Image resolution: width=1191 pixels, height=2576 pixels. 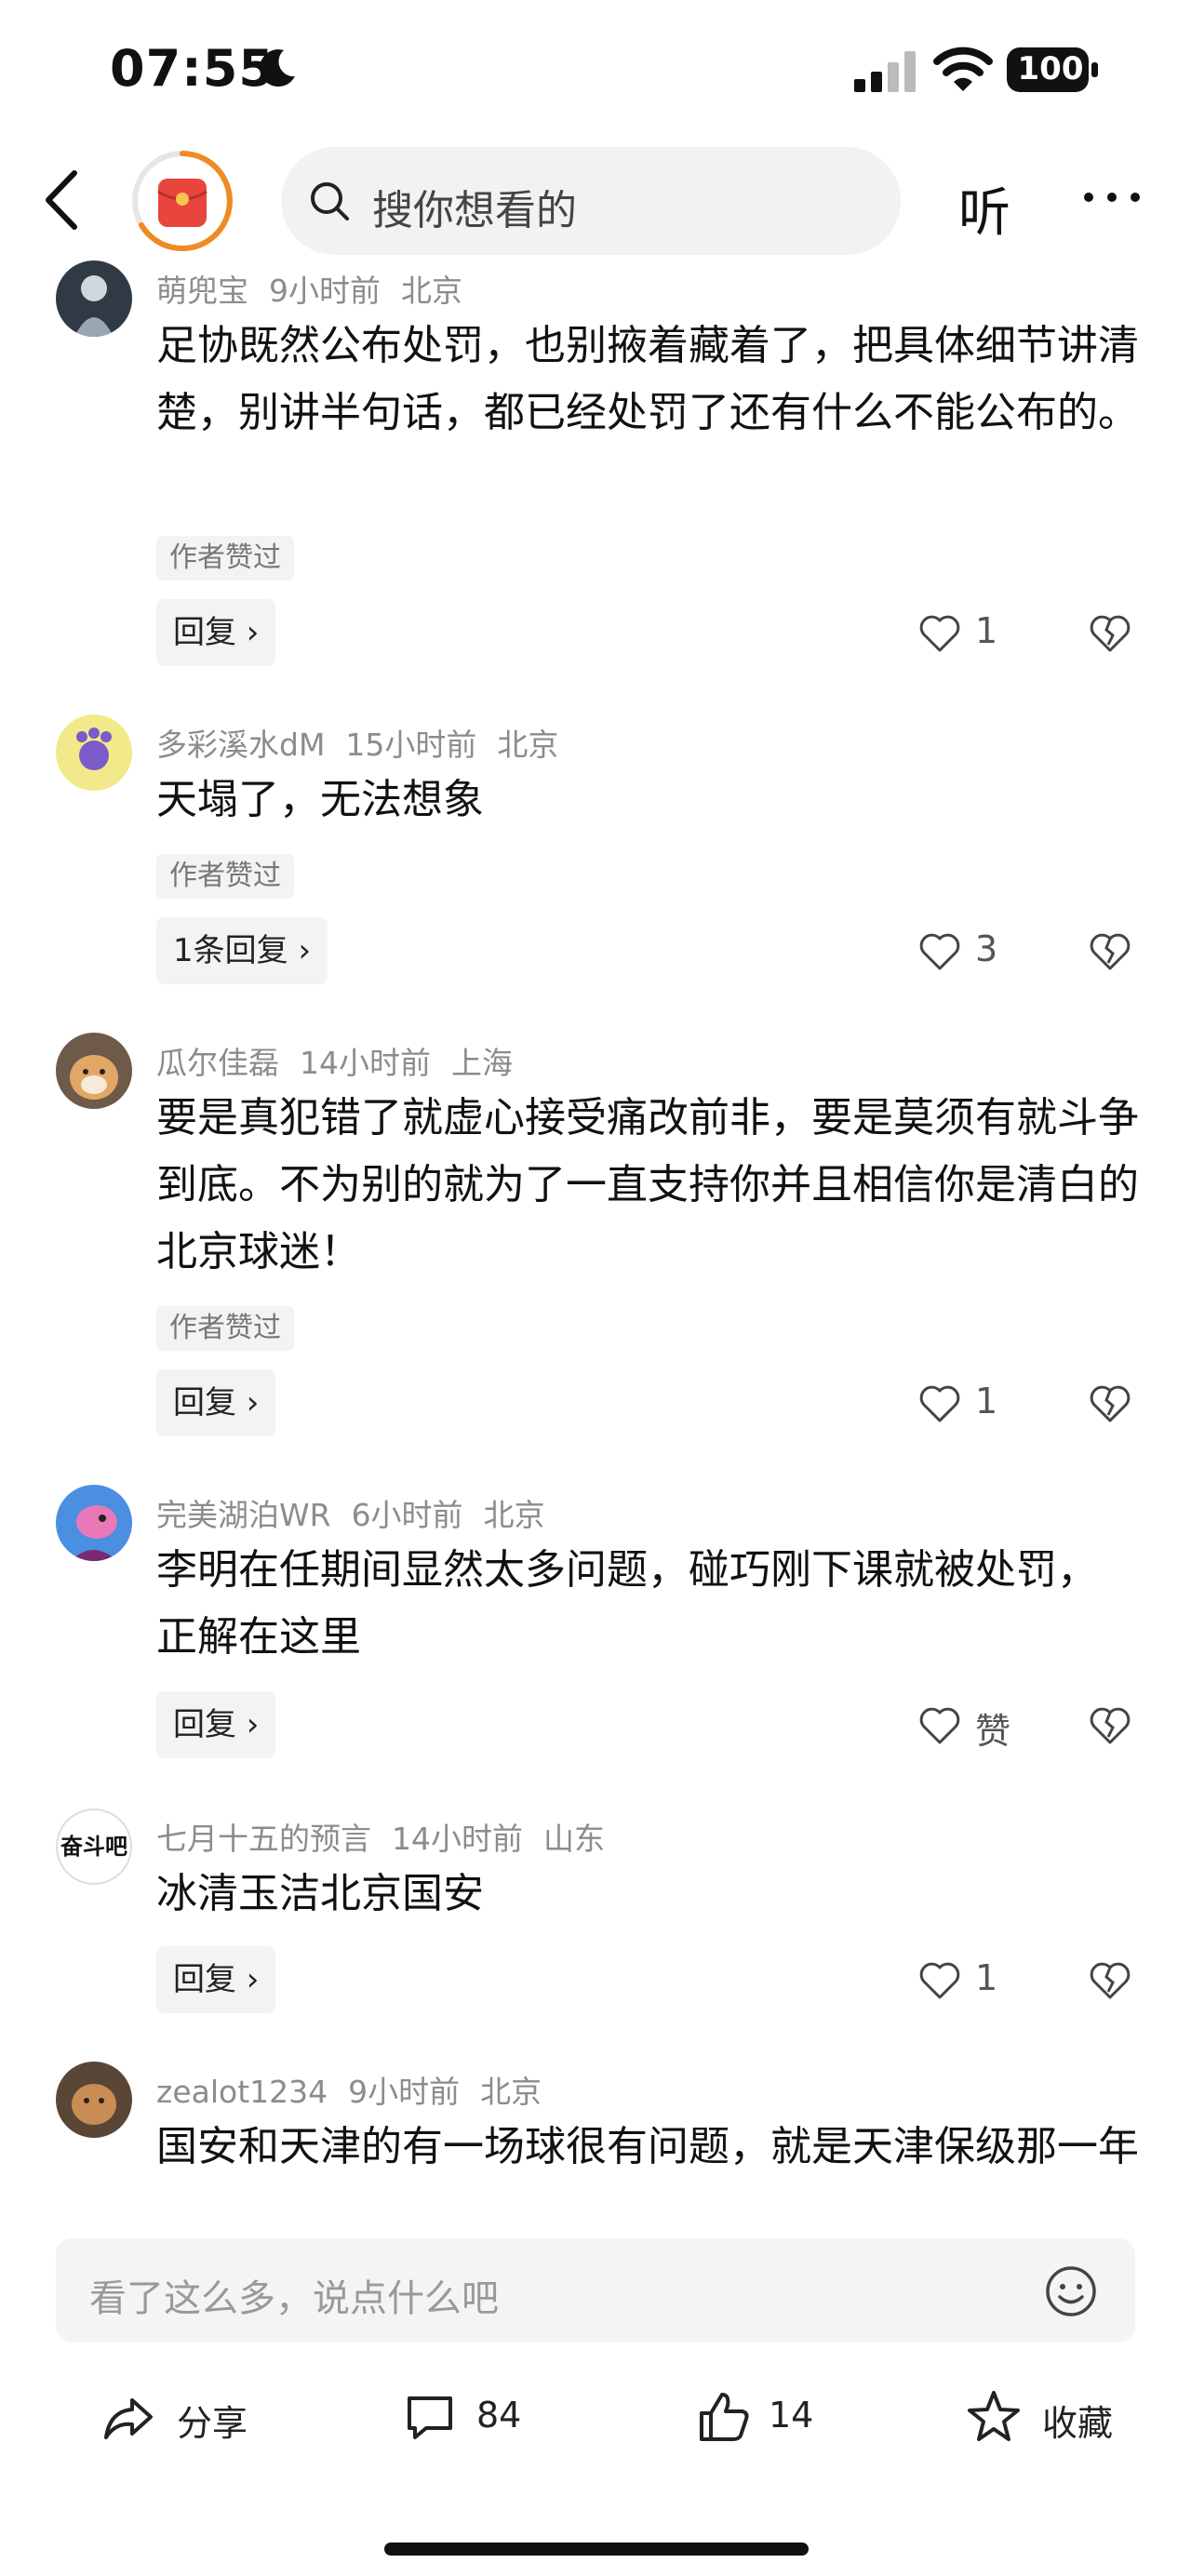 What do you see at coordinates (277, 68) in the screenshot?
I see `moon-icon` at bounding box center [277, 68].